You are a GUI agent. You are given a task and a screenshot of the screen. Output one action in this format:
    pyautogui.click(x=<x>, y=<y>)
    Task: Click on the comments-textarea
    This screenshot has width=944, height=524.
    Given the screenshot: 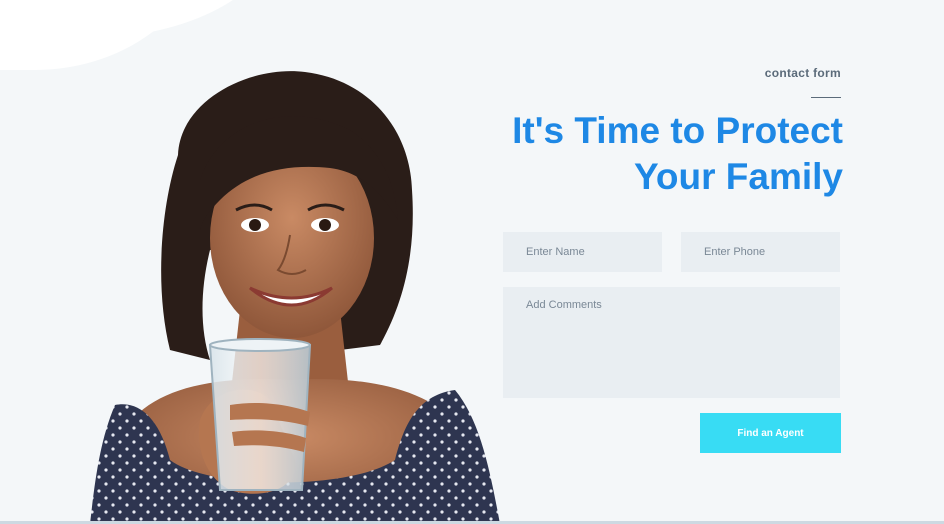 What is the action you would take?
    pyautogui.click(x=671, y=342)
    